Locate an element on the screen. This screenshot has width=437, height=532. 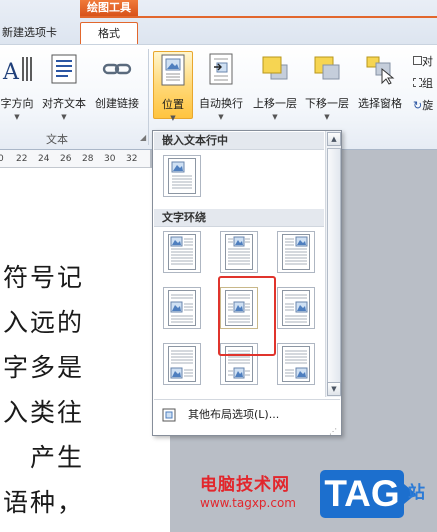
wrap-text-button: 自动换行 ▼ is located at coordinates (221, 86).